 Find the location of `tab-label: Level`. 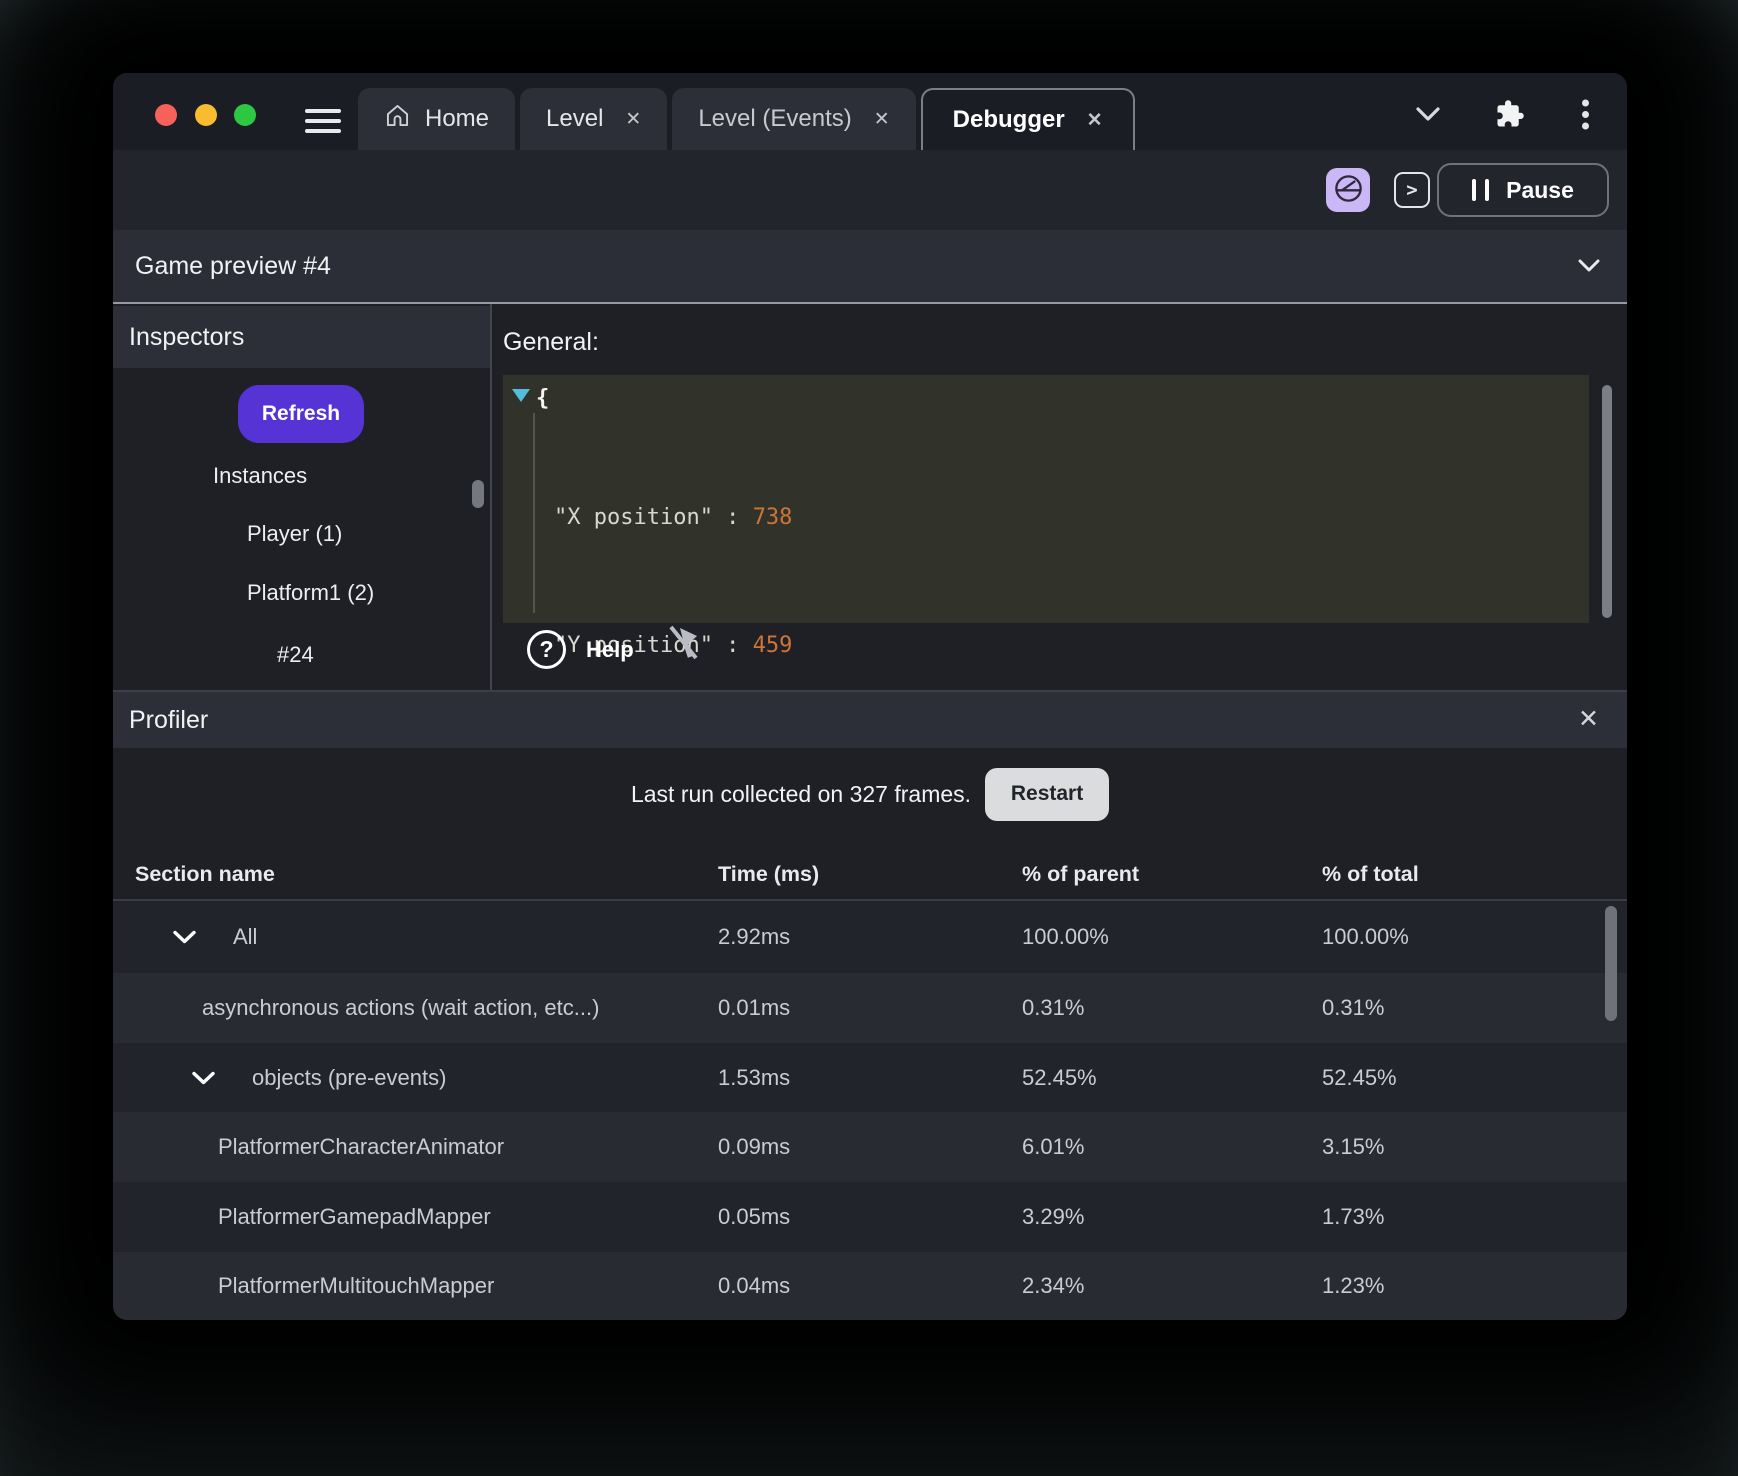

tab-label: Level is located at coordinates (575, 118).